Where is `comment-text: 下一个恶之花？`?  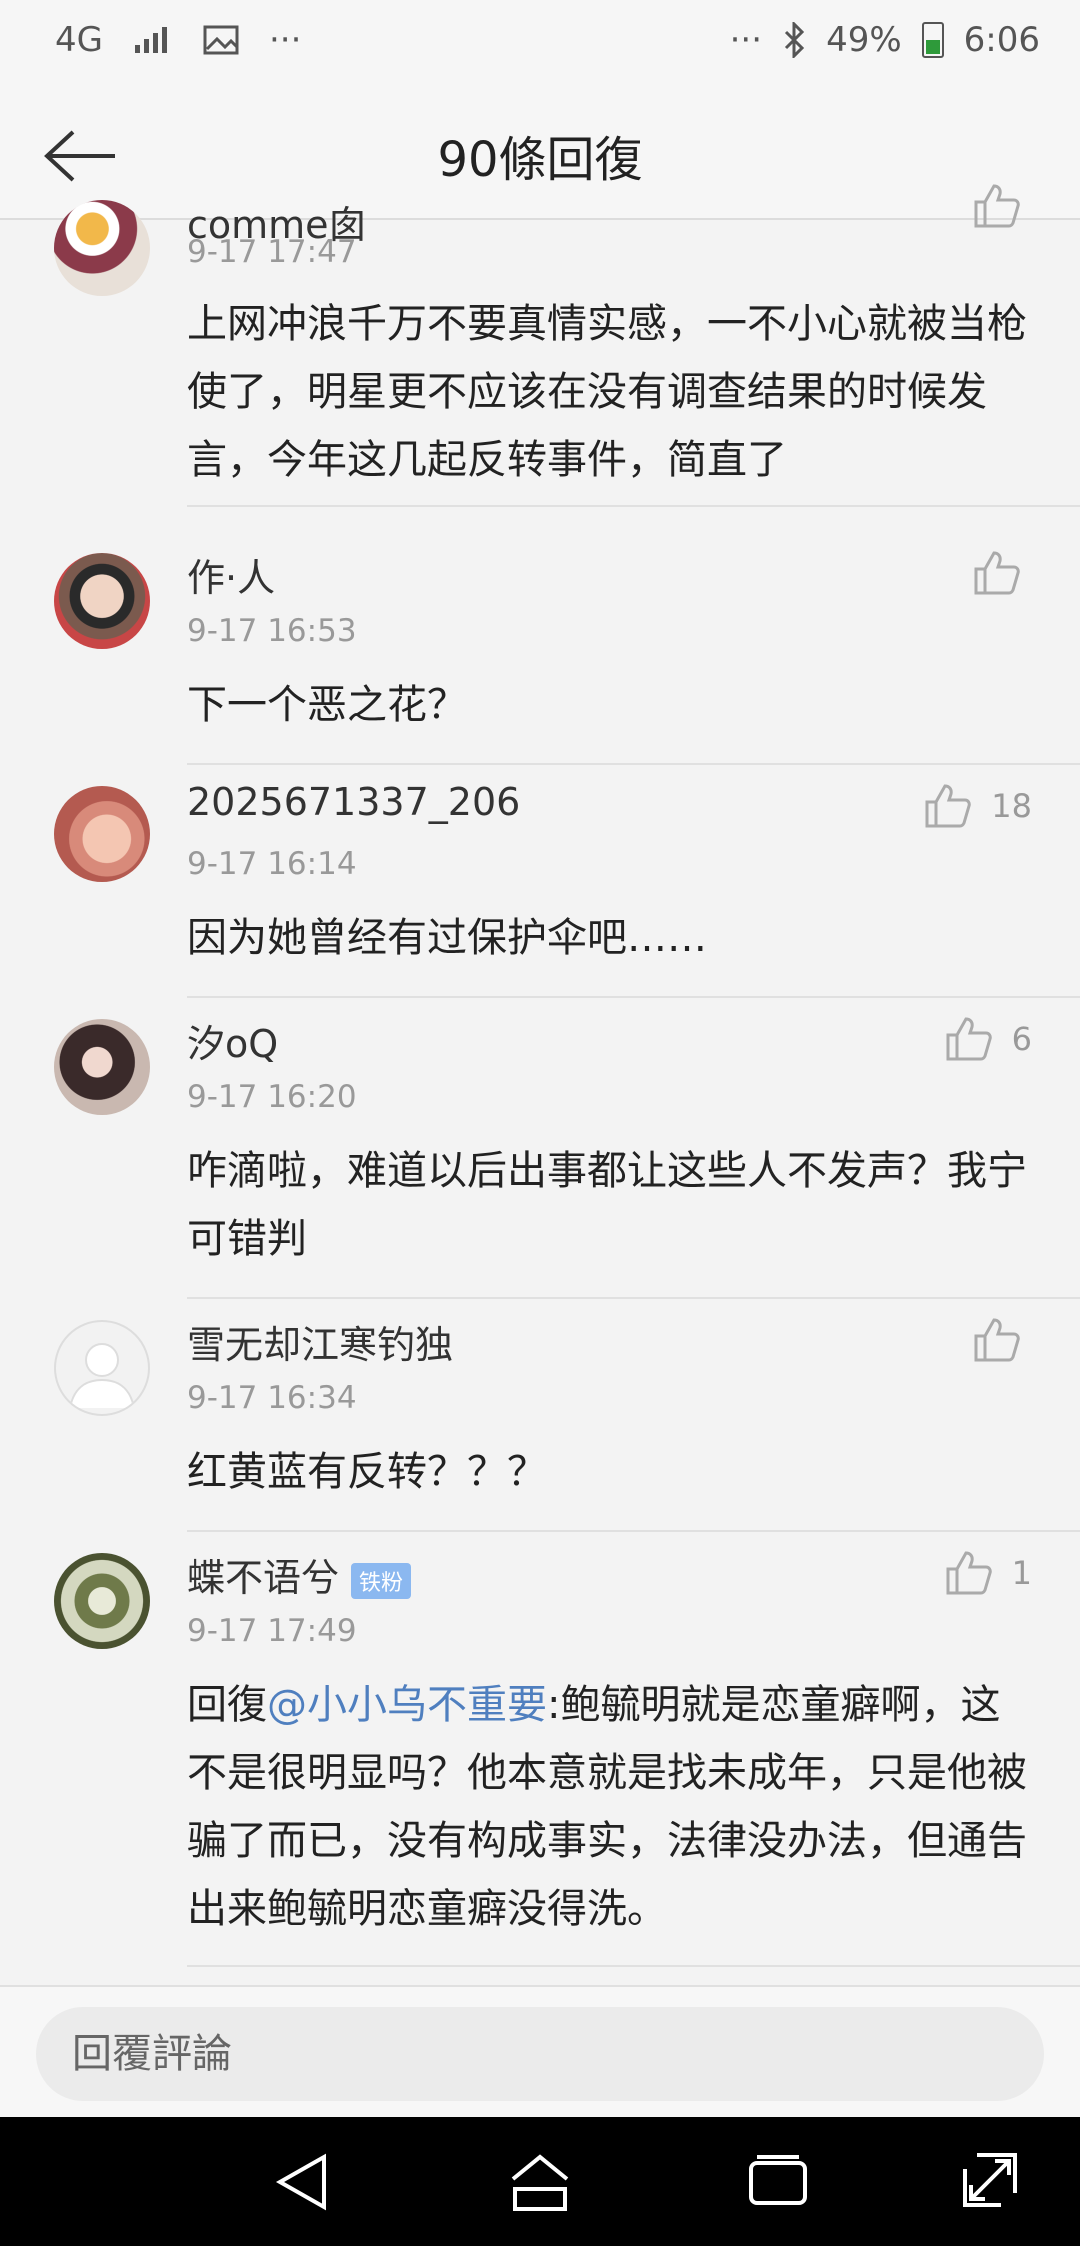
comment-text: 下一个恶之花？ is located at coordinates (327, 705).